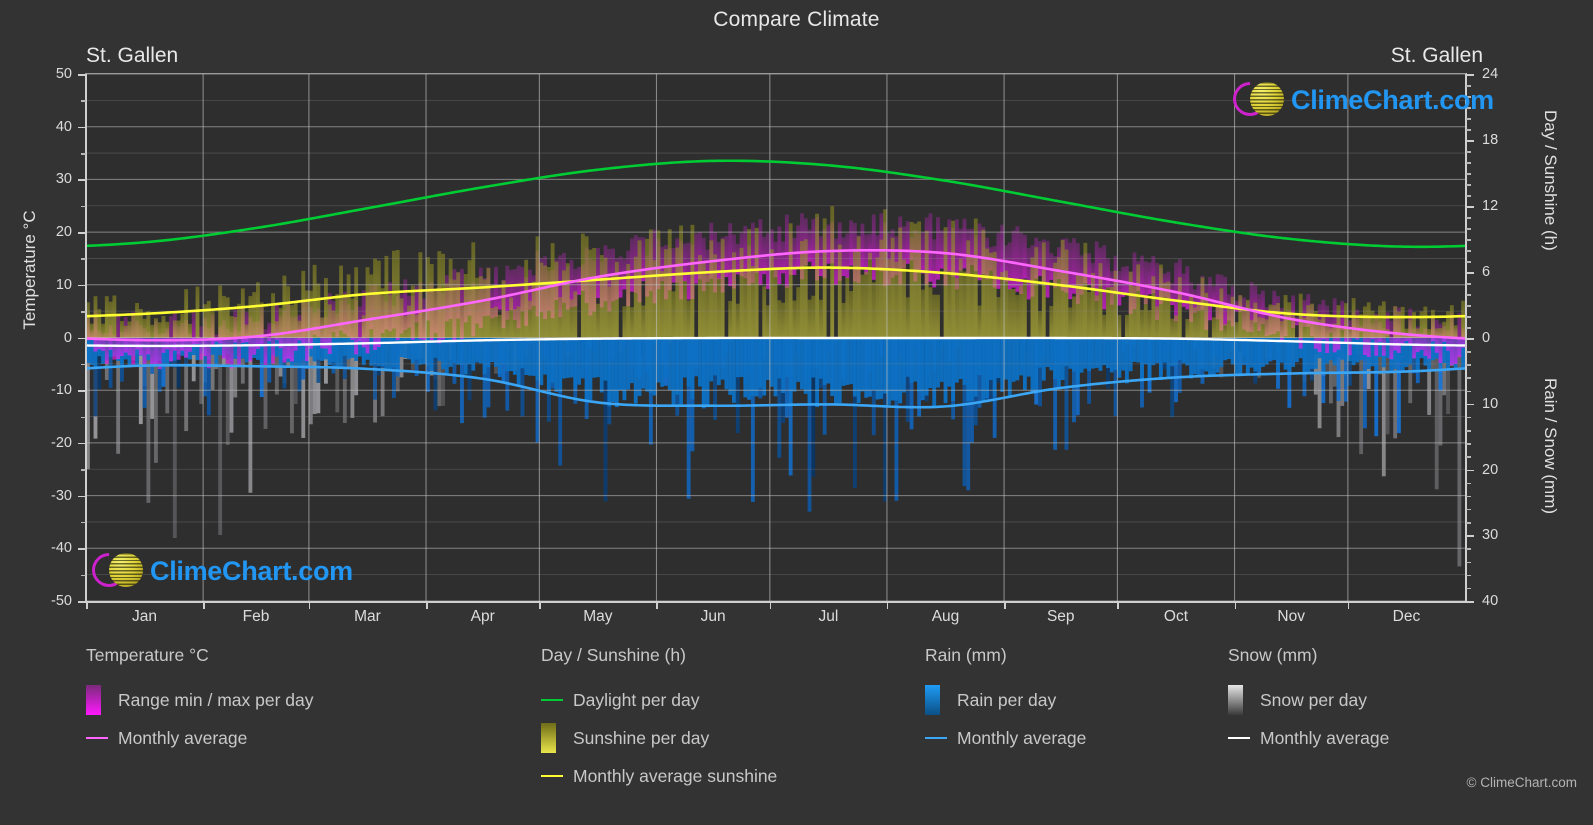  I want to click on legend-swatch-avg-line-icon, so click(102, 738).